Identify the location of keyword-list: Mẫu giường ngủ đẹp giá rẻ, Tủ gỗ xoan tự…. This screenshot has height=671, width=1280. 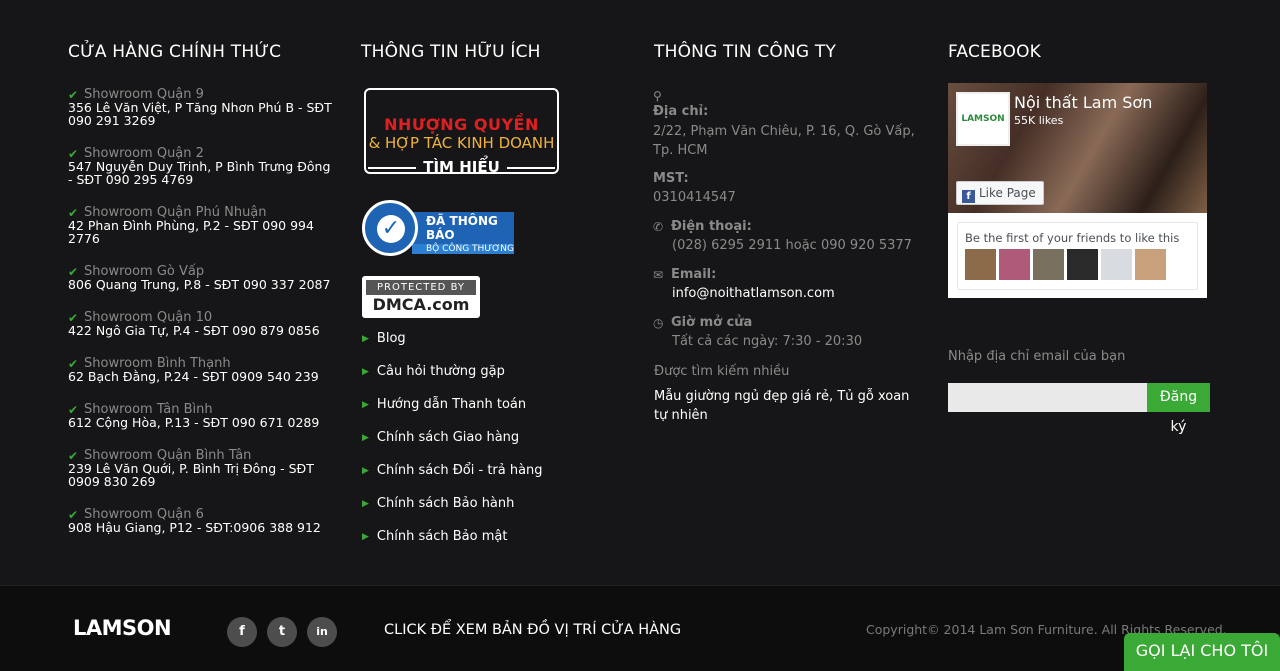
(784, 406).